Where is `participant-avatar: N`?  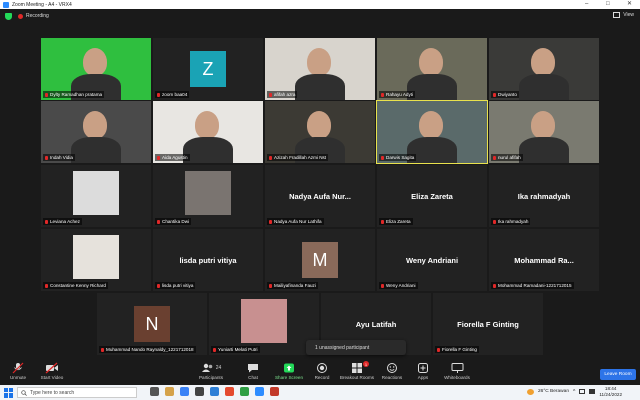
participant-avatar: N is located at coordinates (152, 324).